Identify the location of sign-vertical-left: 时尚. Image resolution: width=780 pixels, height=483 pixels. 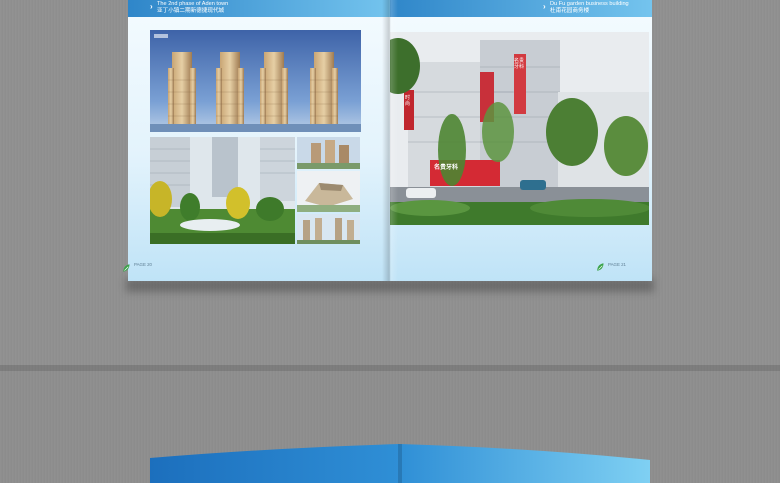
(408, 101).